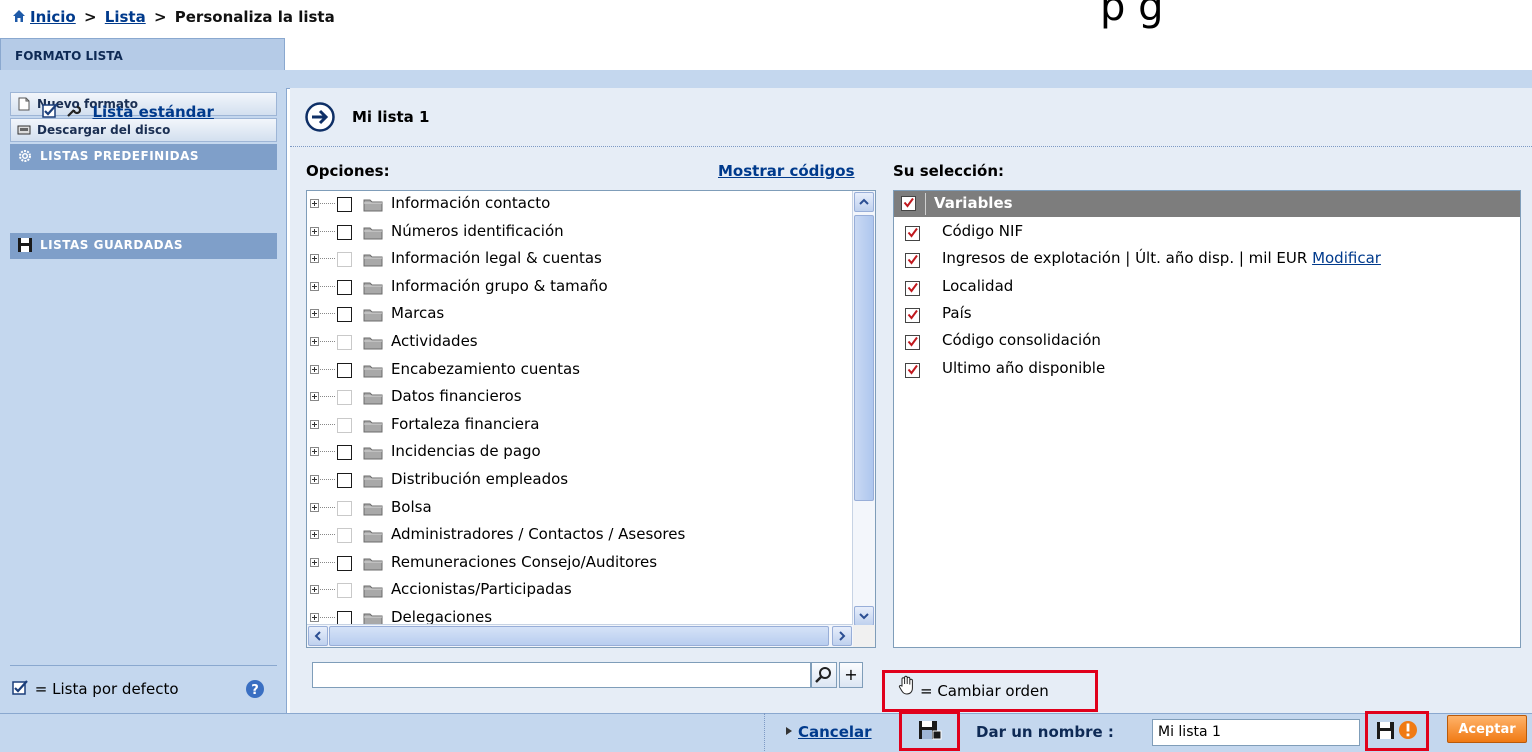 The height and width of the screenshot is (752, 1532). I want to click on search-input, so click(561, 675).